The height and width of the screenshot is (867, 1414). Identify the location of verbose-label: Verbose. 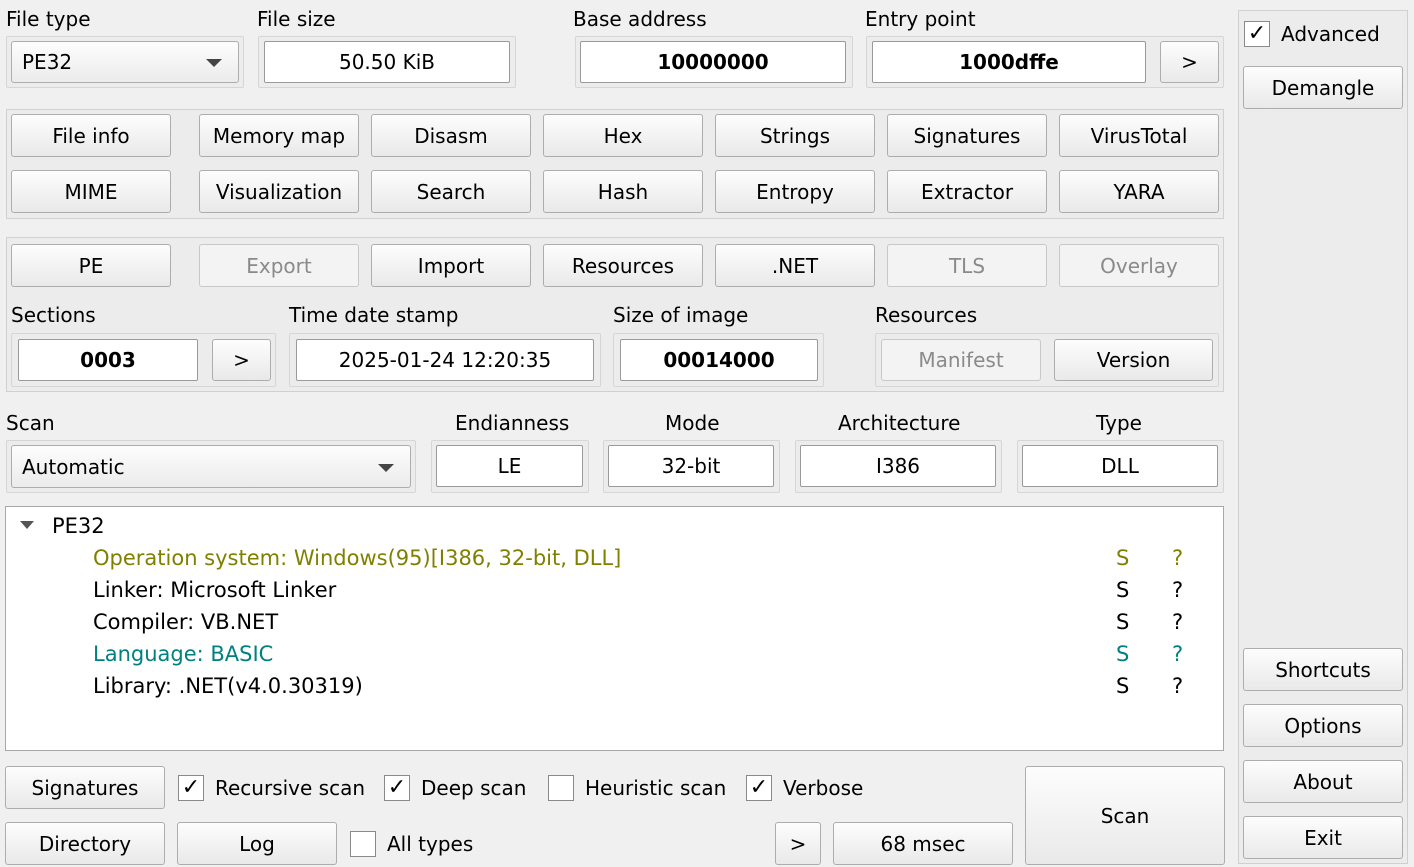
(823, 788).